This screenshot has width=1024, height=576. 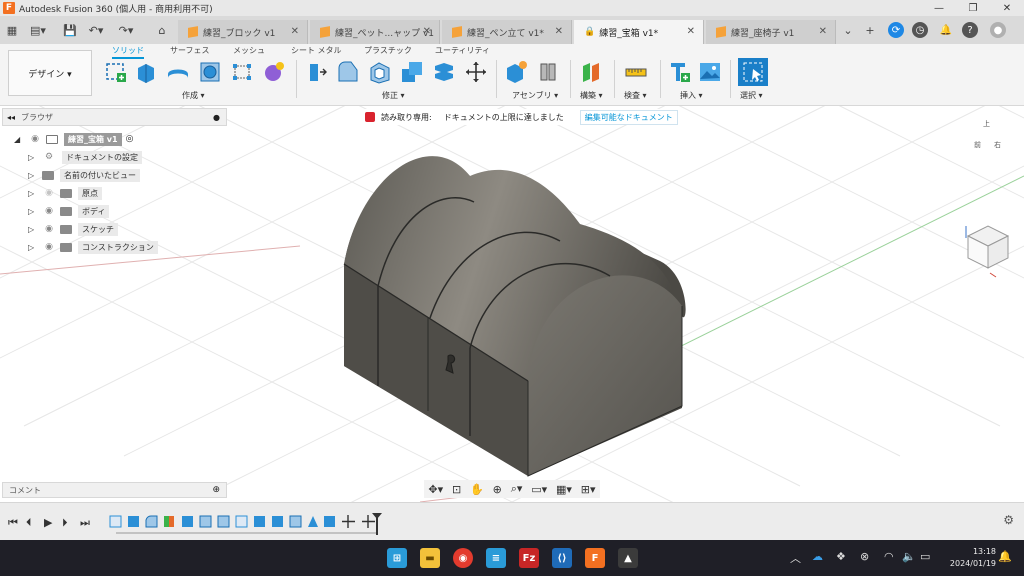 I want to click on save-icon: 💾, so click(x=70, y=30).